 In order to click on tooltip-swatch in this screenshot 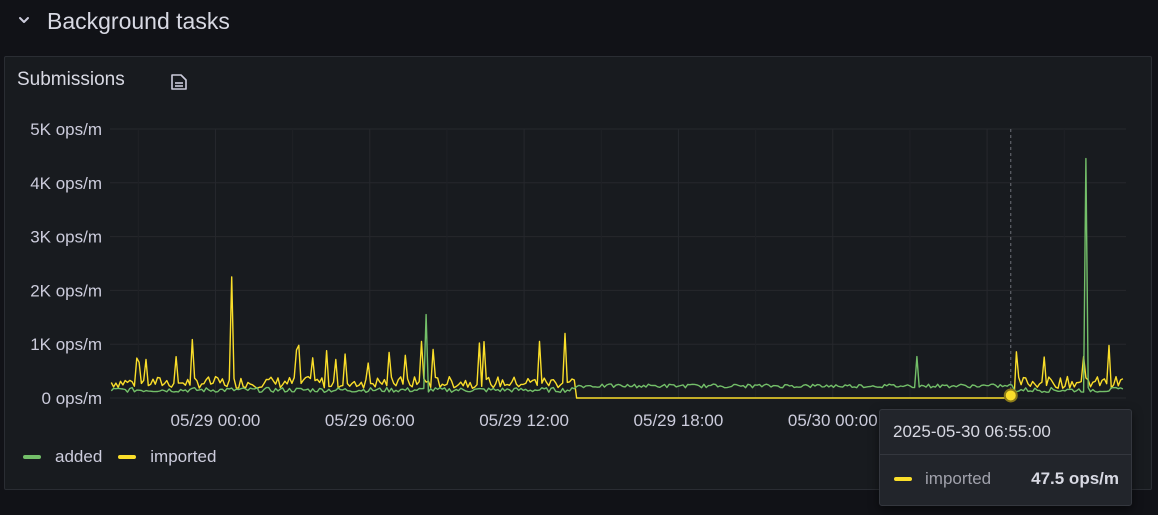, I will do `click(903, 479)`.